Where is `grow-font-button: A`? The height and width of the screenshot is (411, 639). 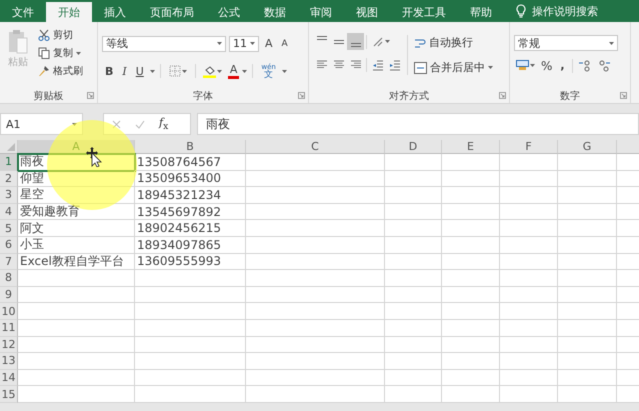
grow-font-button: A is located at coordinates (269, 43).